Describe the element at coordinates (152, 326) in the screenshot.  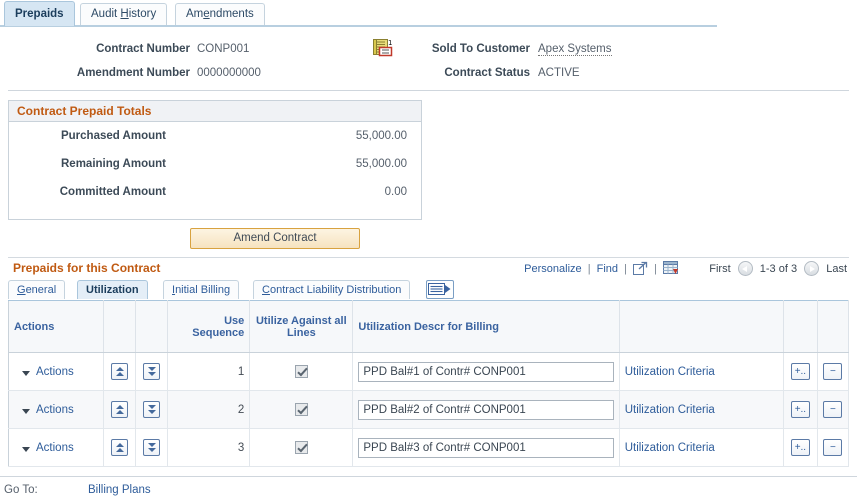
I see `col-move-down` at that location.